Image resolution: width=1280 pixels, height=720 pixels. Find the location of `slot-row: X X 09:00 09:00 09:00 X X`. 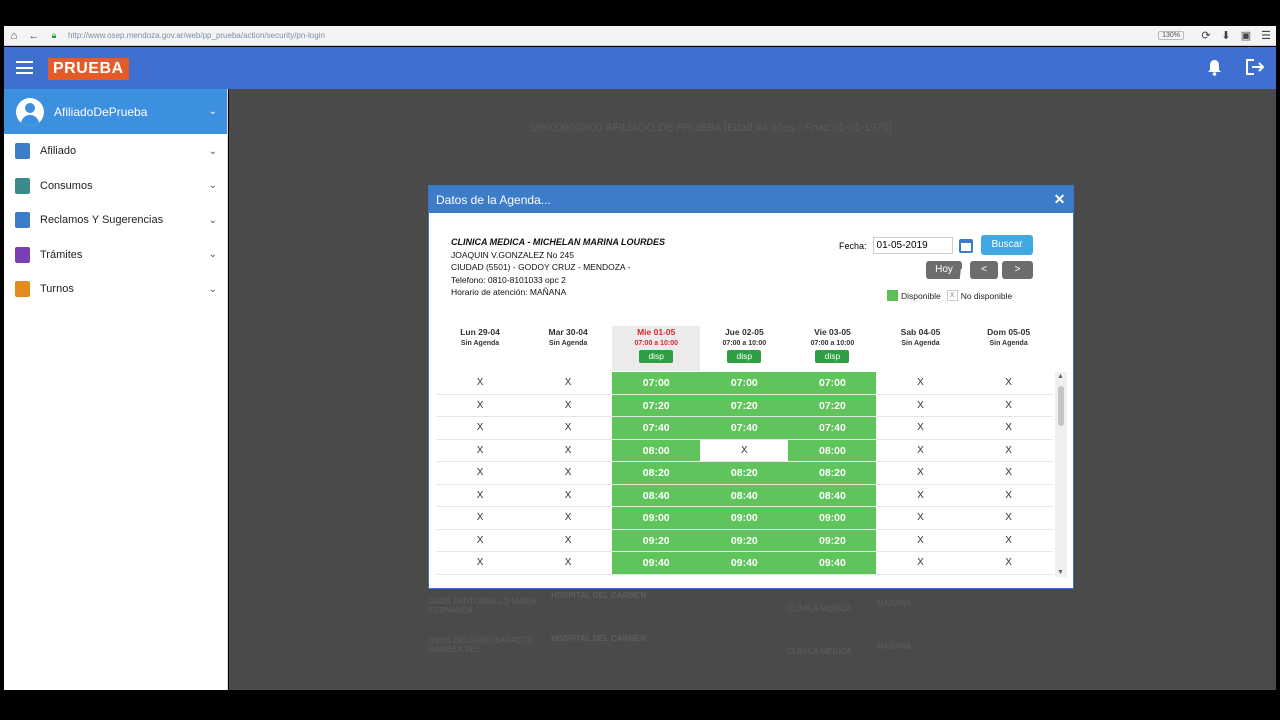

slot-row: X X 09:00 09:00 09:00 X X is located at coordinates (744, 518).